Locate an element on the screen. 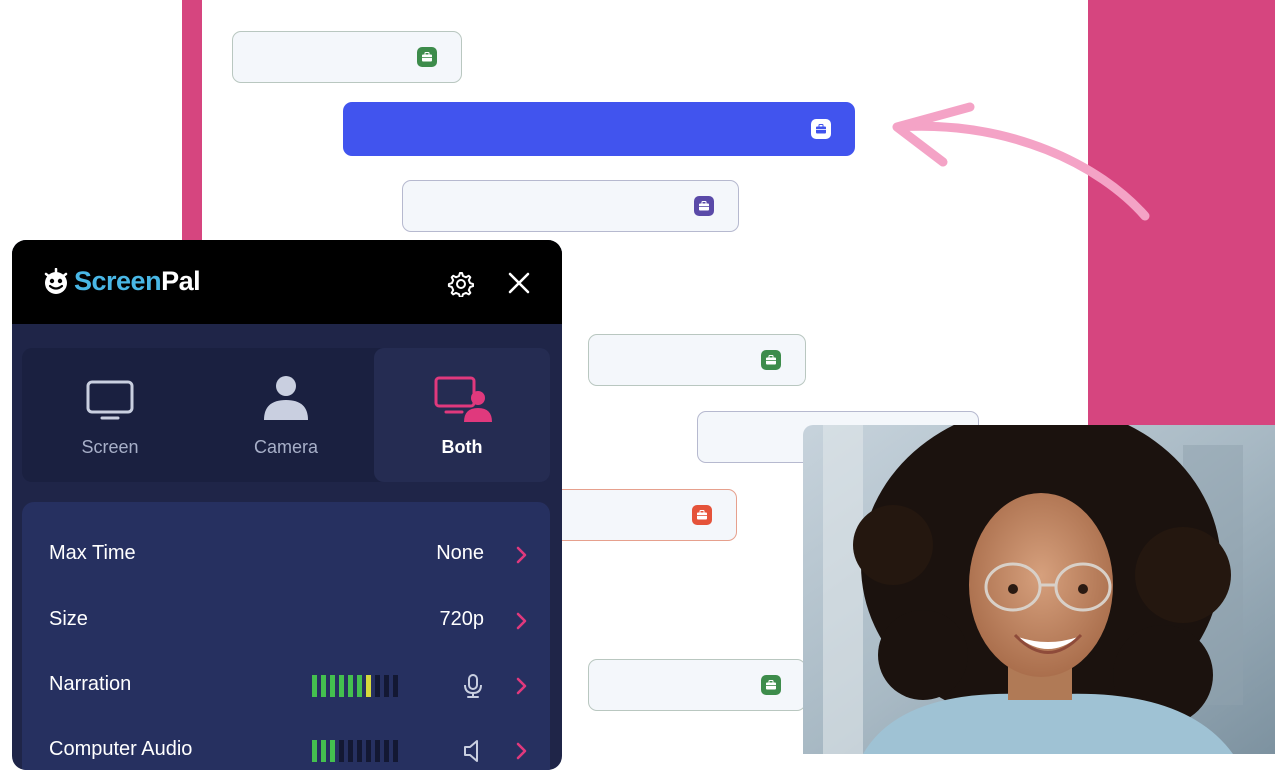 The width and height of the screenshot is (1275, 770). setting-label: Computer Audio is located at coordinates (121, 749).